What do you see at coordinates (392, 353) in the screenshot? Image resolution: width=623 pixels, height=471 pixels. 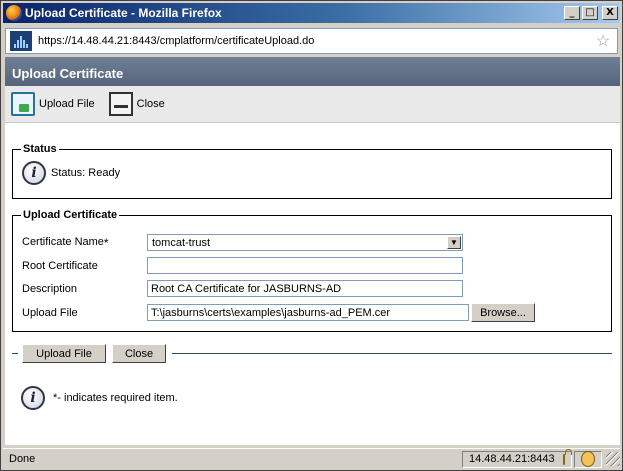 I see `divider-right` at bounding box center [392, 353].